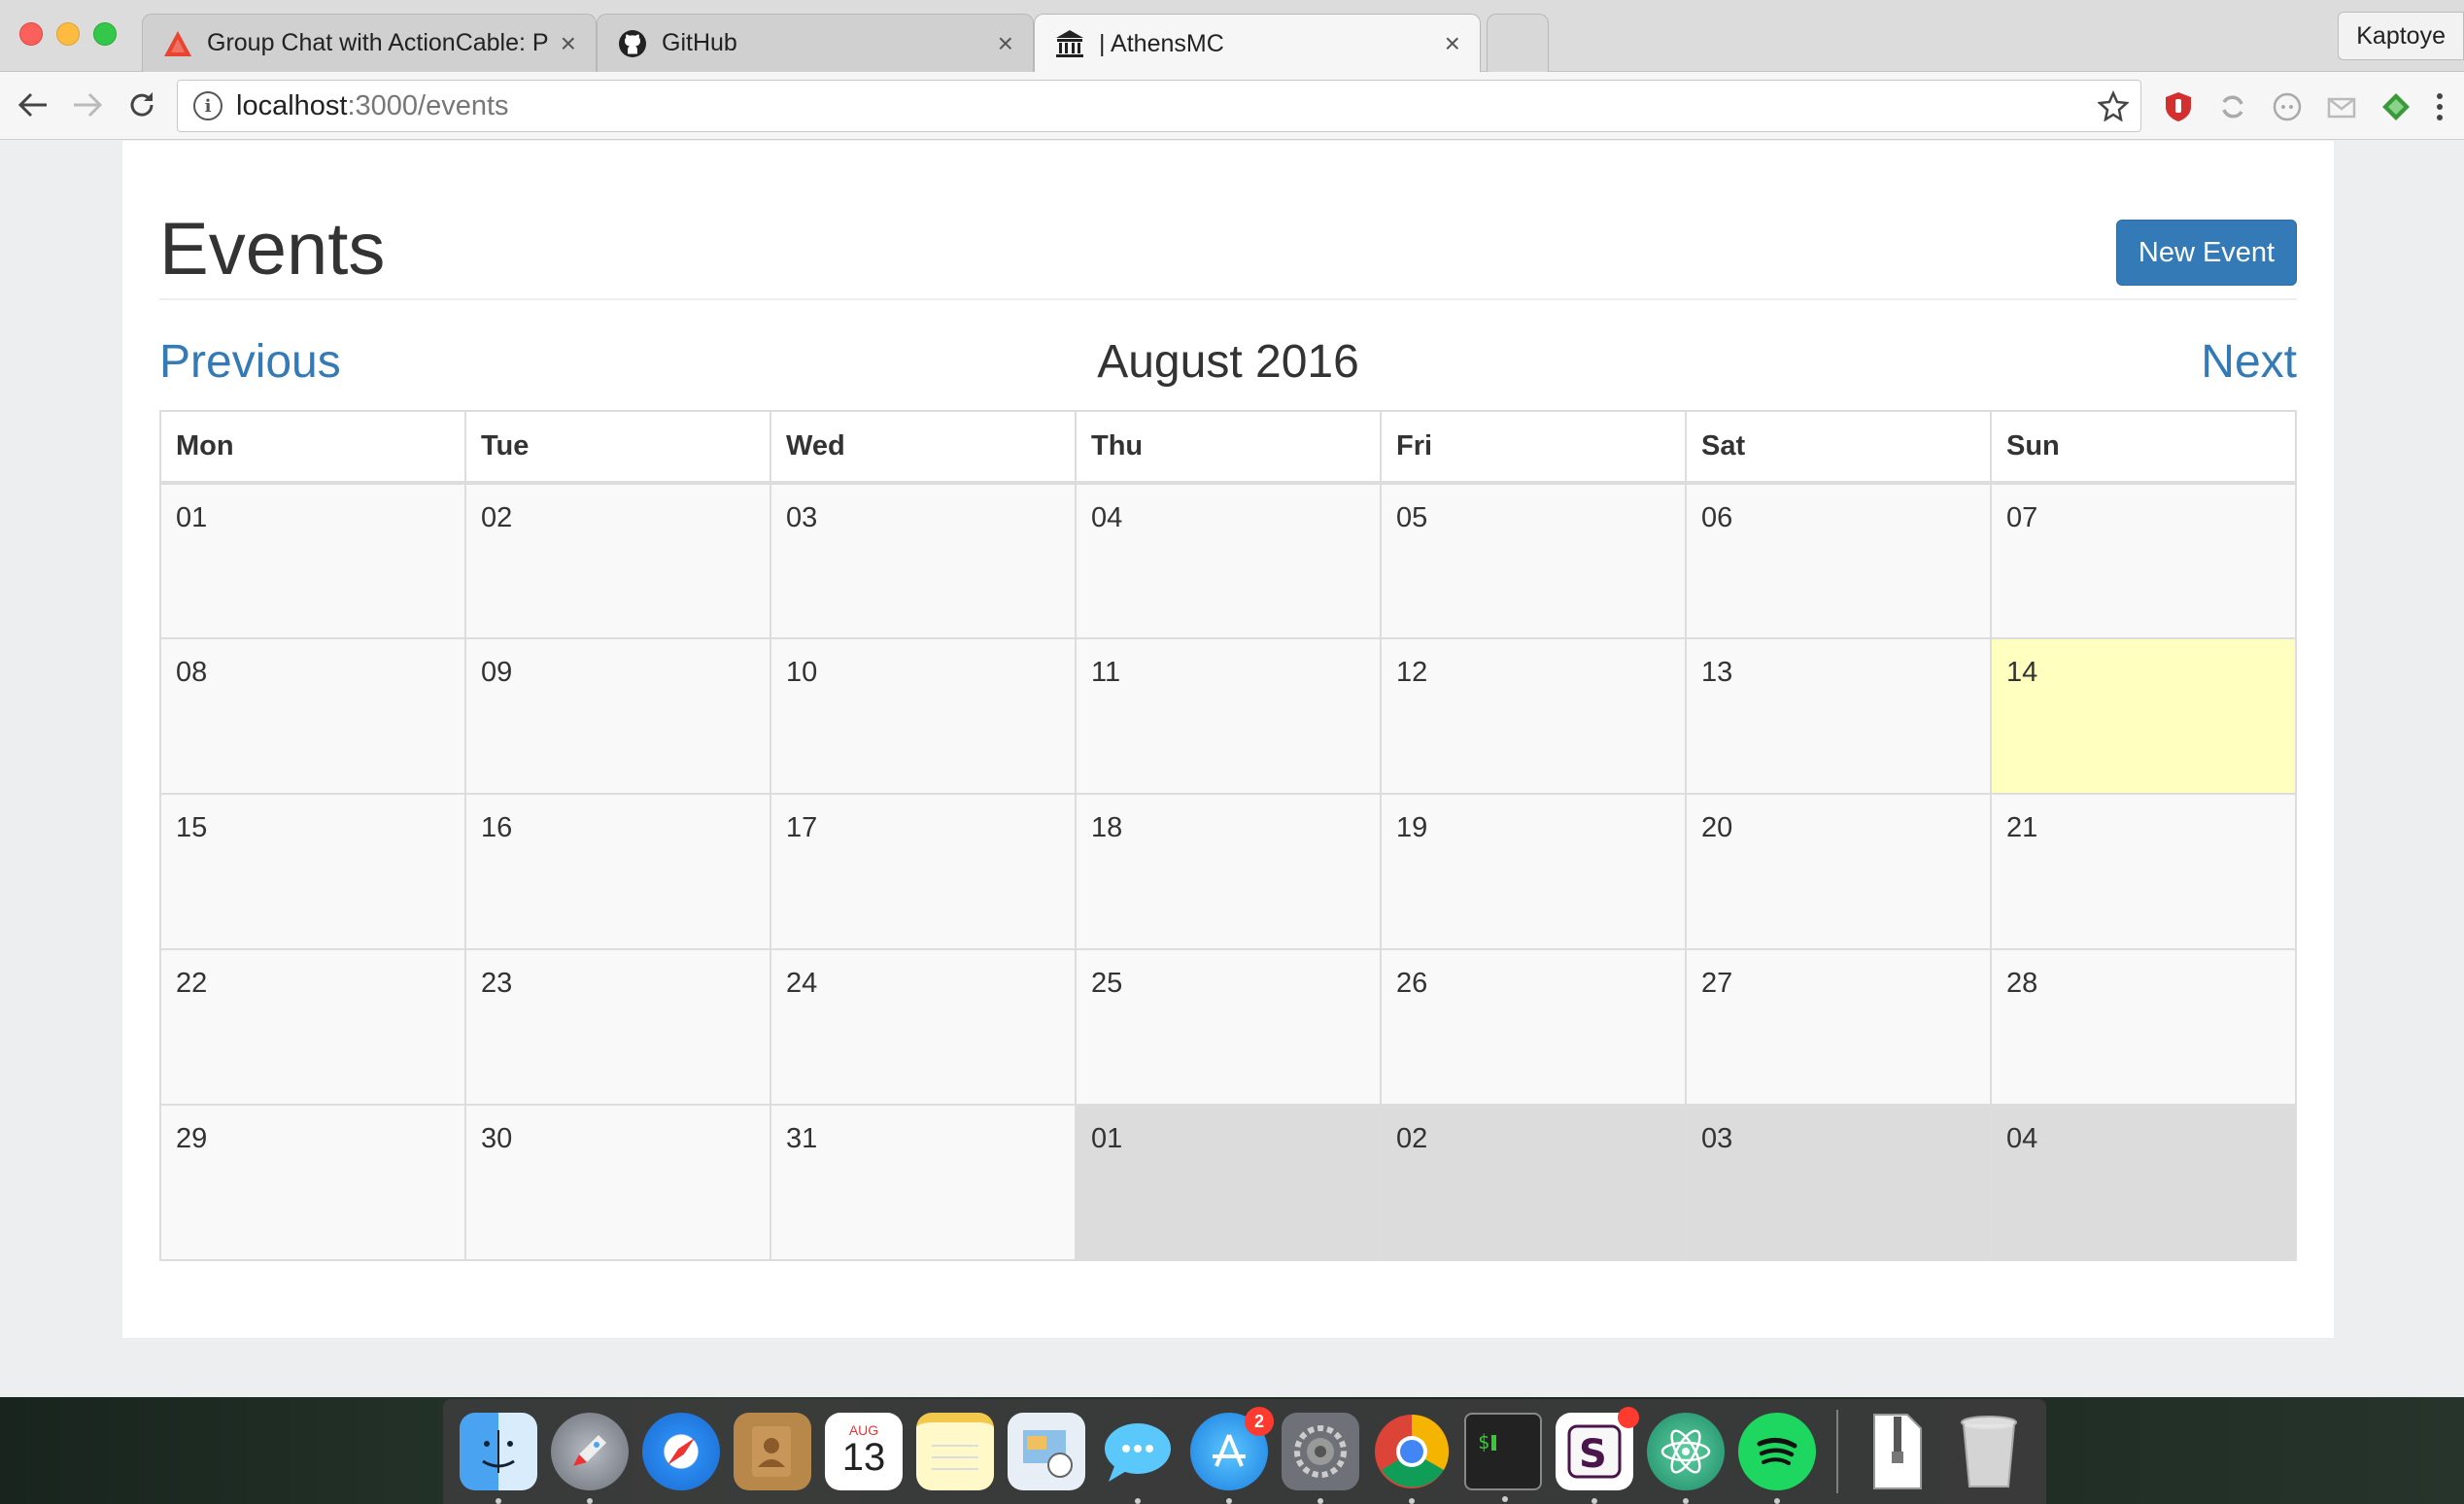 Image resolution: width=2464 pixels, height=1504 pixels. Describe the element at coordinates (312, 1027) in the screenshot. I see `day-cell: 22` at that location.